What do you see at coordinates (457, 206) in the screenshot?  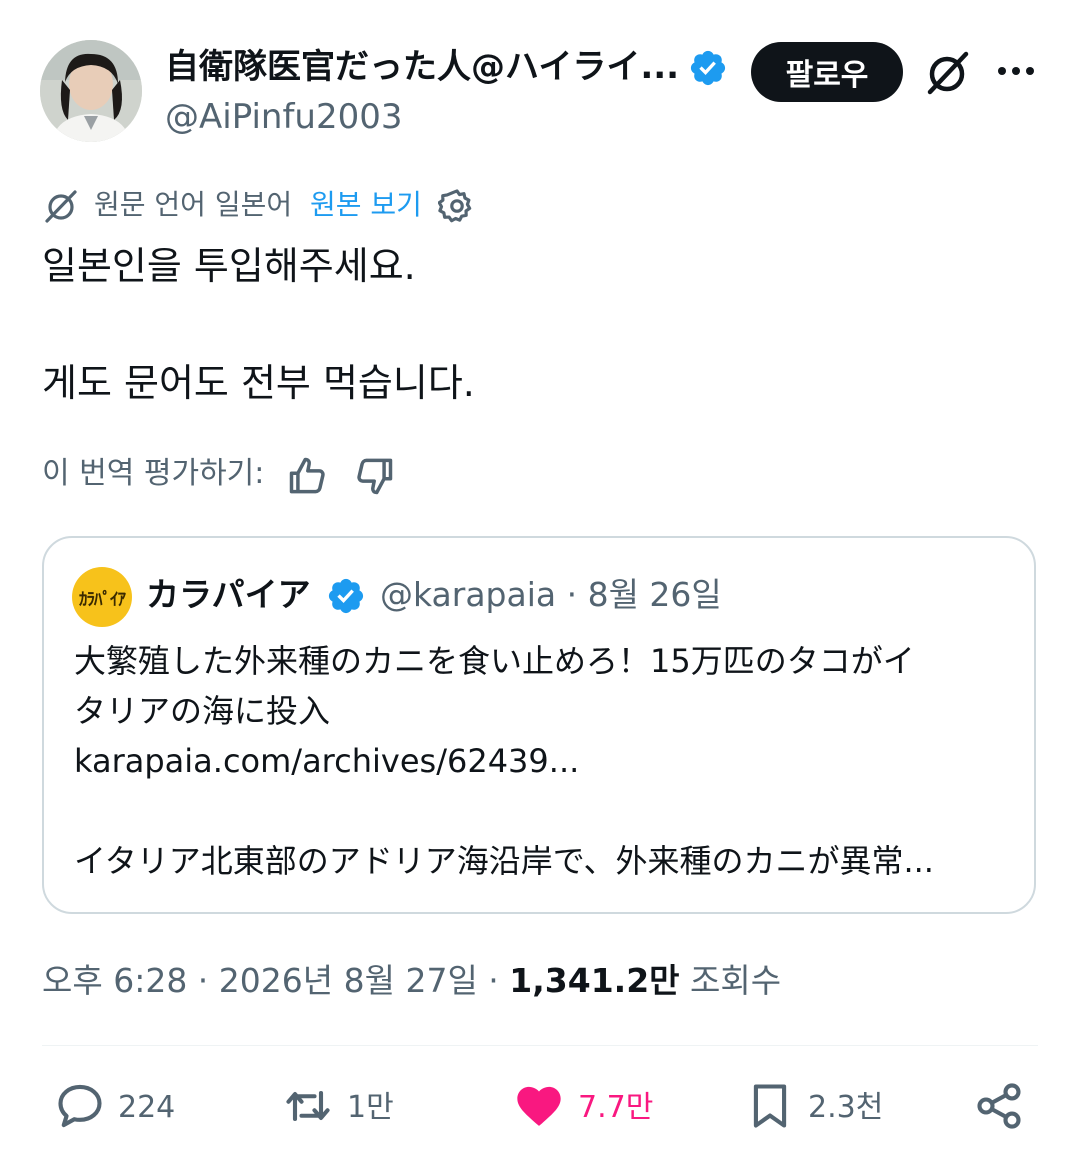 I see `gear-icon` at bounding box center [457, 206].